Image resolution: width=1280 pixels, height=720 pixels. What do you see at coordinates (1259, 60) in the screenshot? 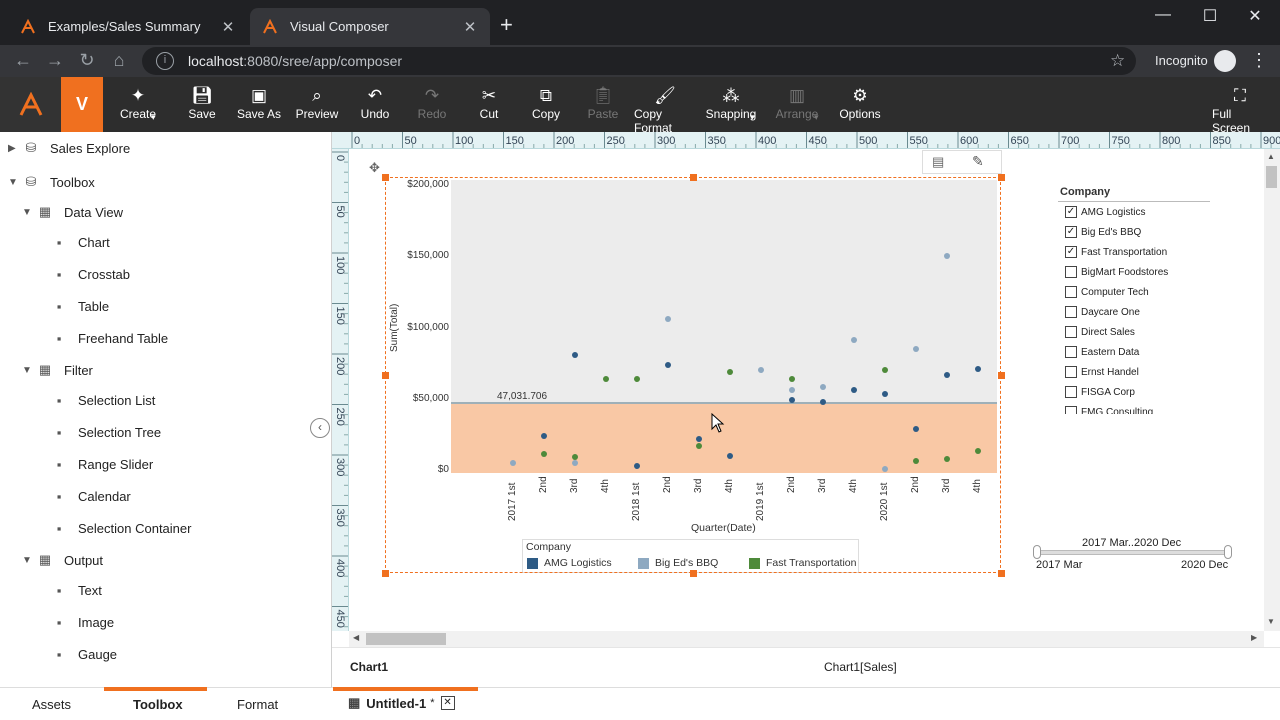
I see `browser-menu-icon: ⋮` at bounding box center [1259, 60].